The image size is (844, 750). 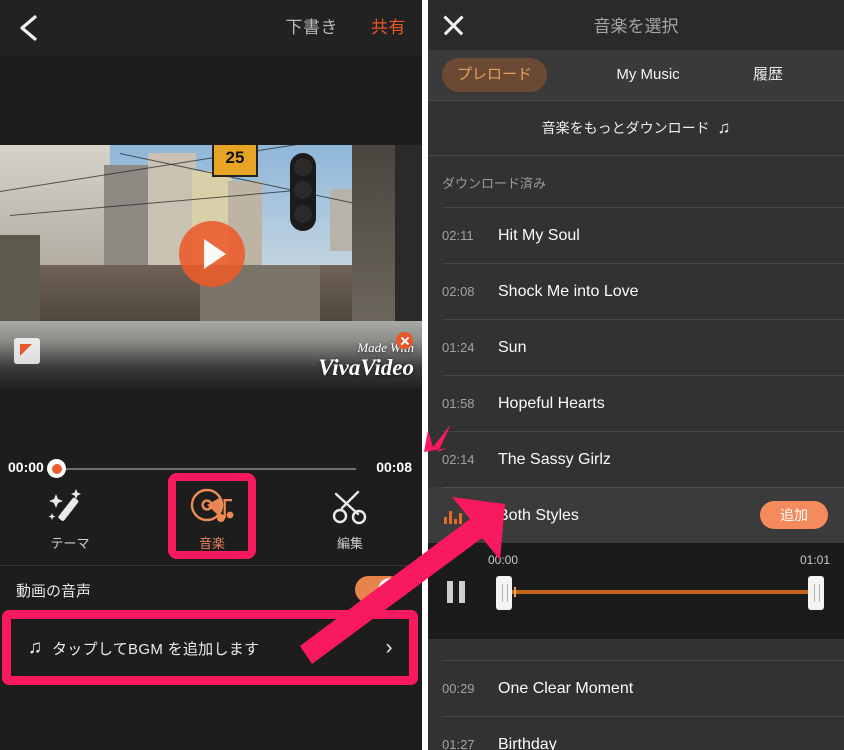 I want to click on trim-playhead, so click(x=515, y=592).